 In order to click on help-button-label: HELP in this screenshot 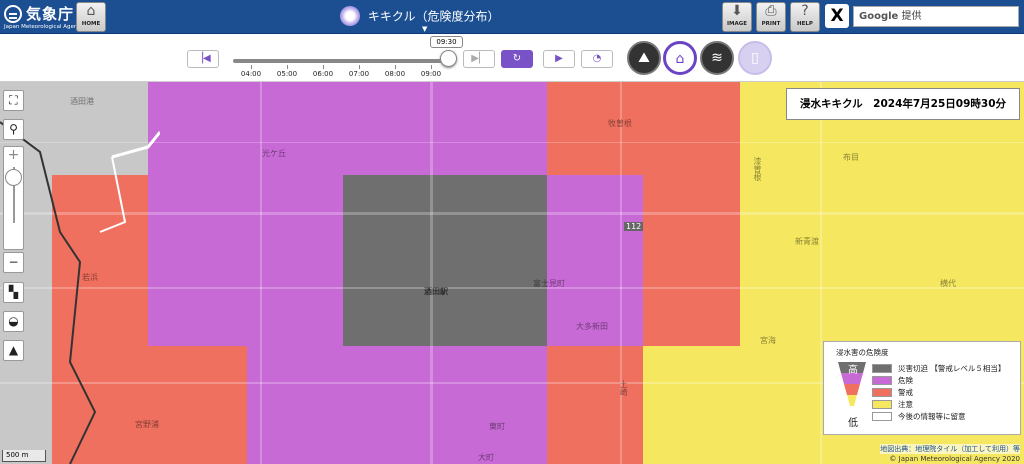, I will do `click(805, 24)`.